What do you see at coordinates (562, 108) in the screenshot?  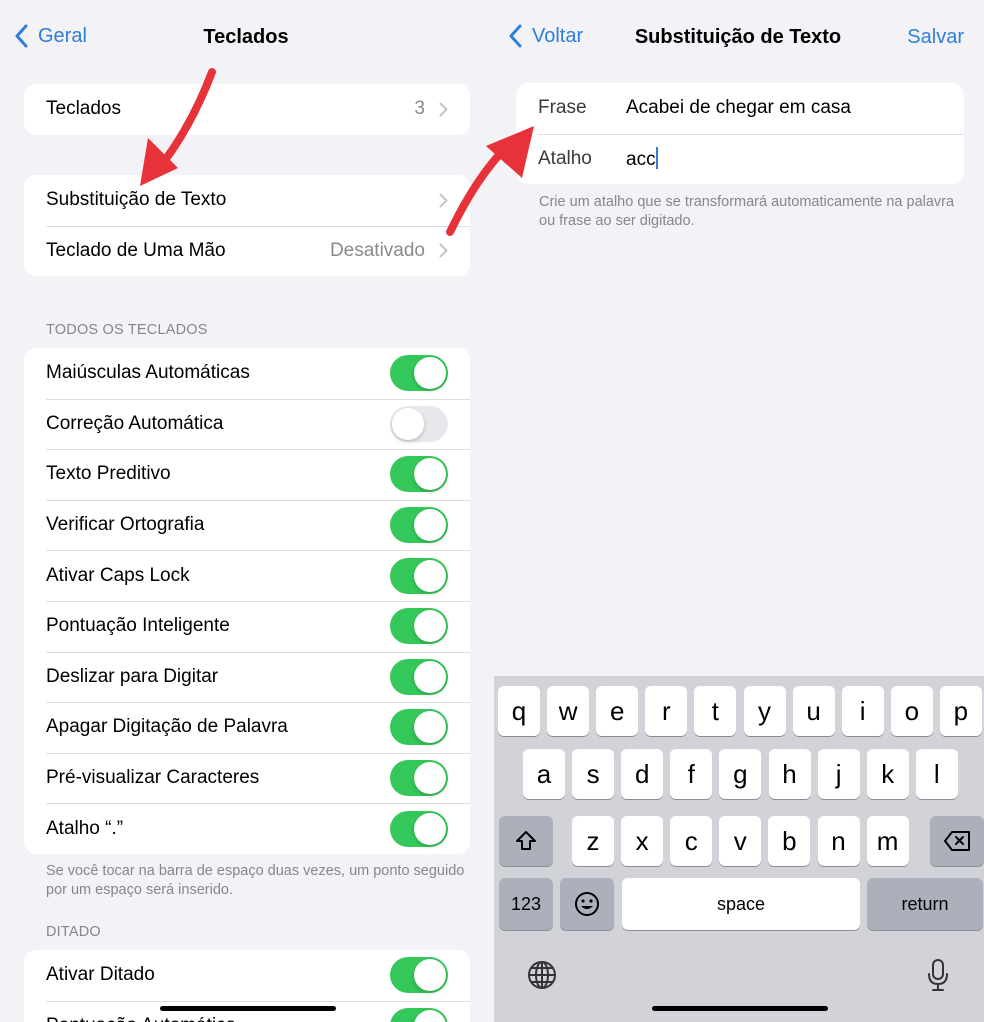 I see `phrase-label: Frase` at bounding box center [562, 108].